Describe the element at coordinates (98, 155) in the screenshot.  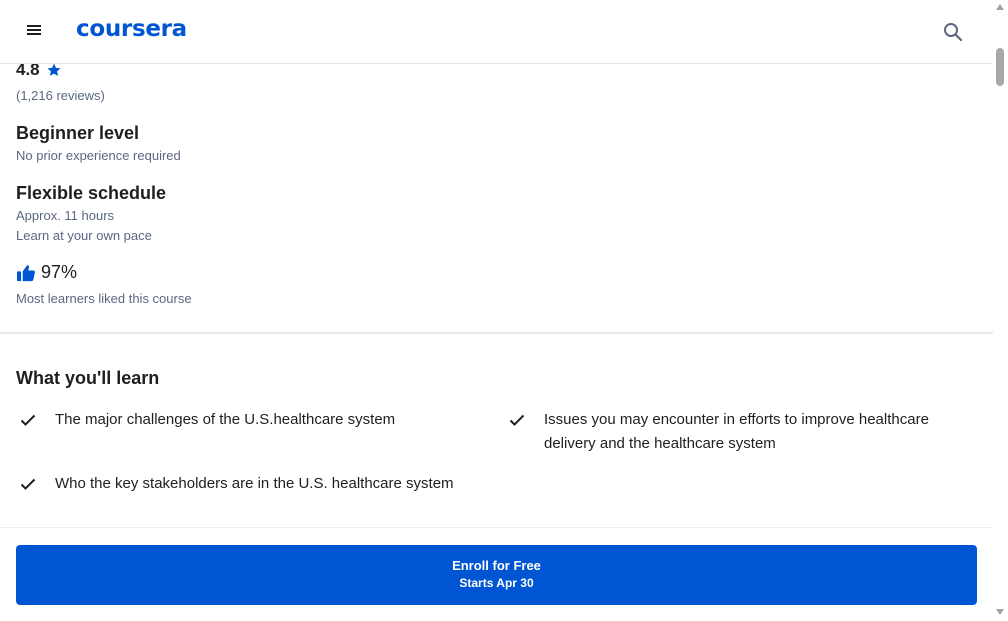
I see `level-subtitle: No prior experience required` at that location.